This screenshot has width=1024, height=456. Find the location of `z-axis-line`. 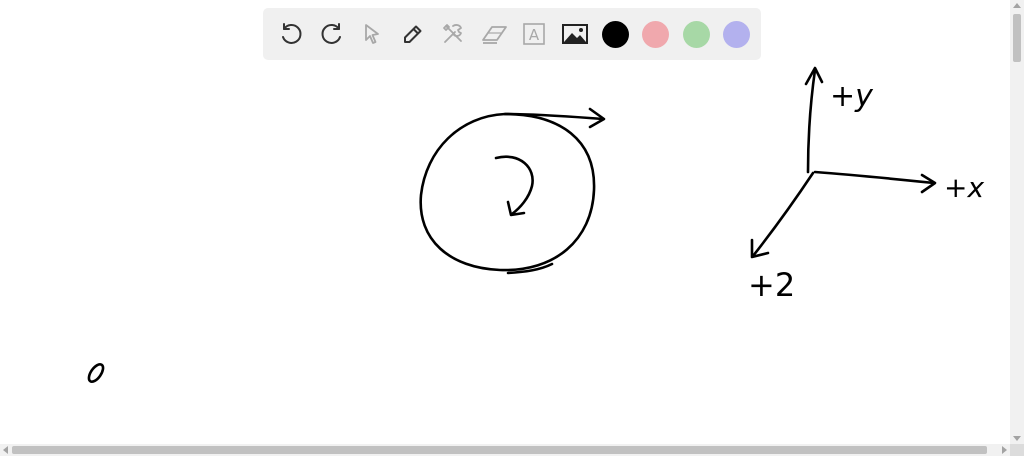

z-axis-line is located at coordinates (783, 214).